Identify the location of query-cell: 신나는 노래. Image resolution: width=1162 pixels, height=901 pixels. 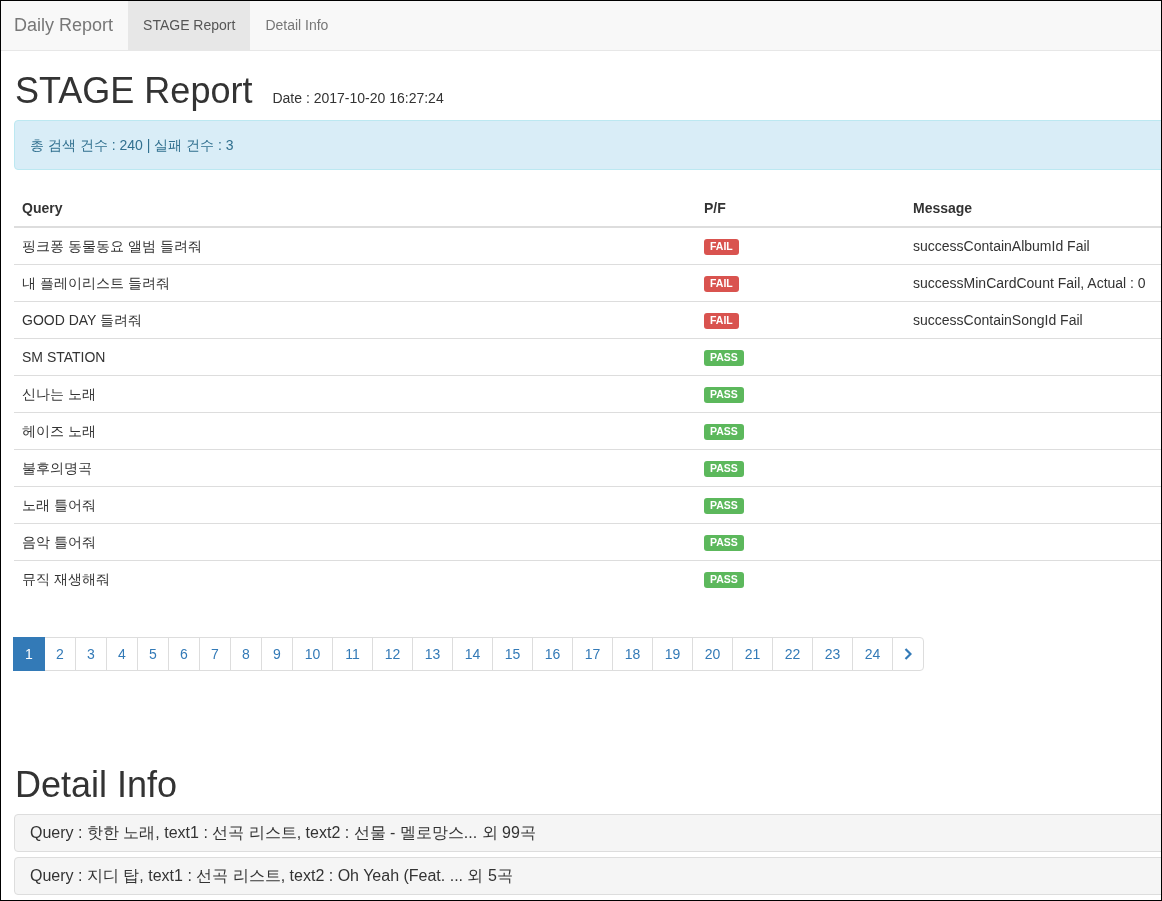
(355, 394).